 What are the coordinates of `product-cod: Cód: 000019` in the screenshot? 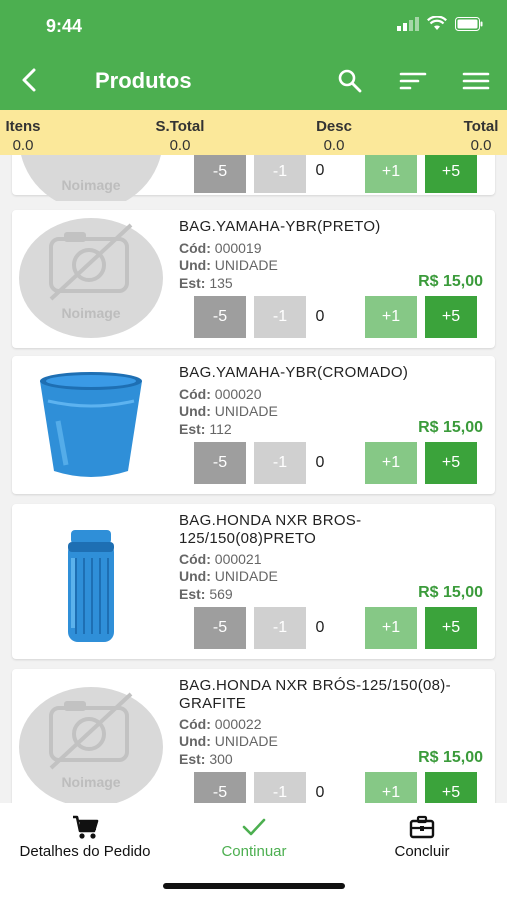 It's located at (220, 248).